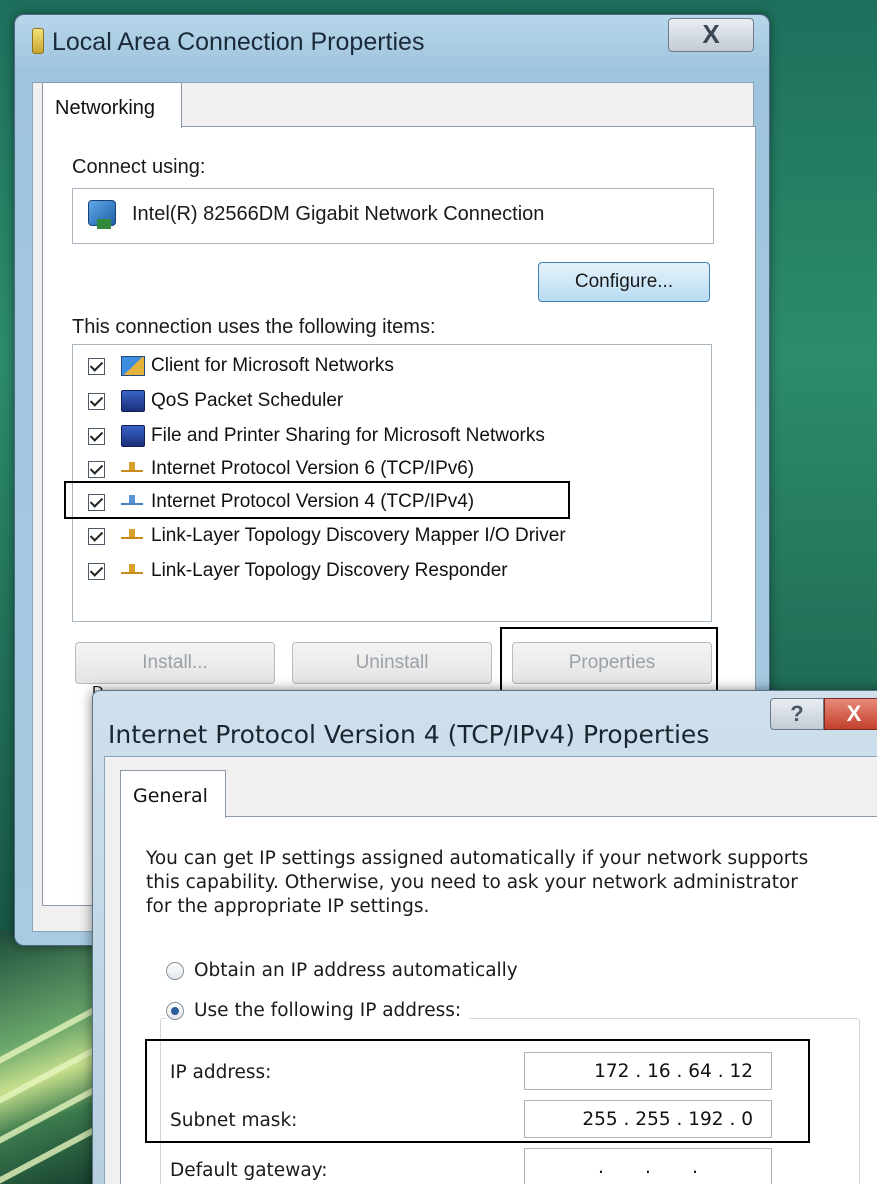 This screenshot has width=877, height=1184. What do you see at coordinates (173, 794) in the screenshot?
I see `tab-general: General` at bounding box center [173, 794].